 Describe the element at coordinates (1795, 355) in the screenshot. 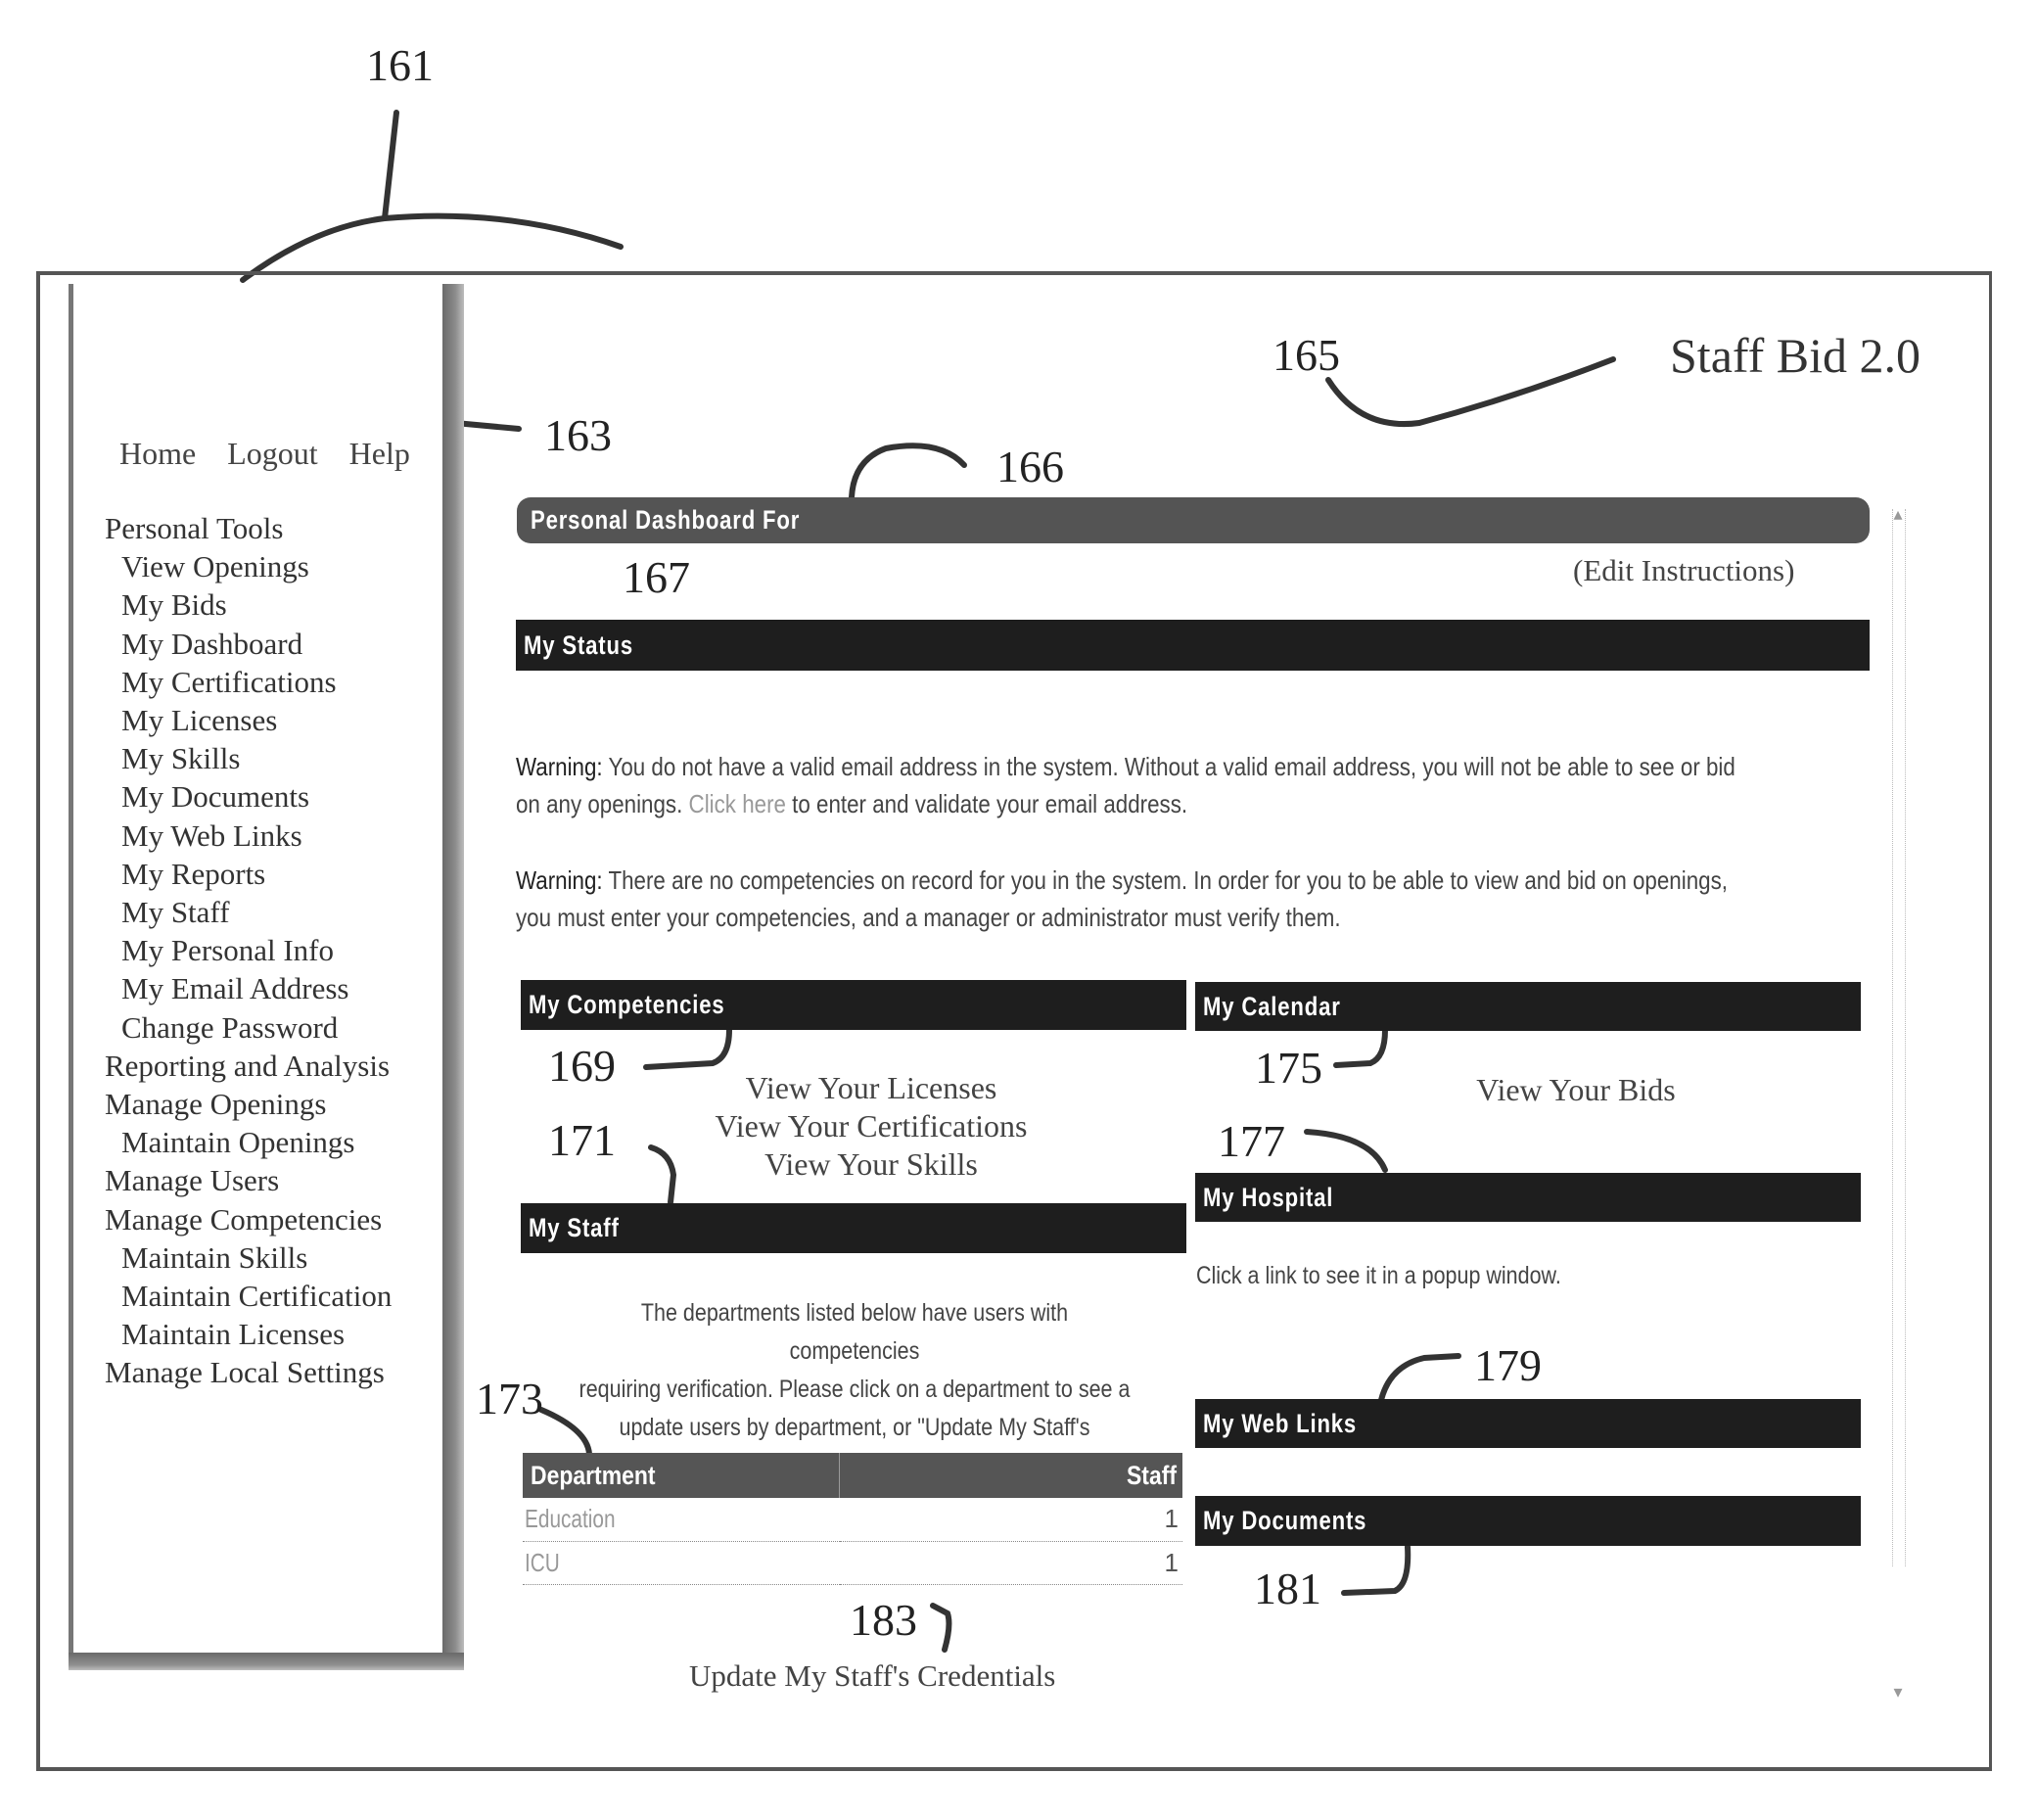

I see `app-title: Staff Bid 2.0` at that location.